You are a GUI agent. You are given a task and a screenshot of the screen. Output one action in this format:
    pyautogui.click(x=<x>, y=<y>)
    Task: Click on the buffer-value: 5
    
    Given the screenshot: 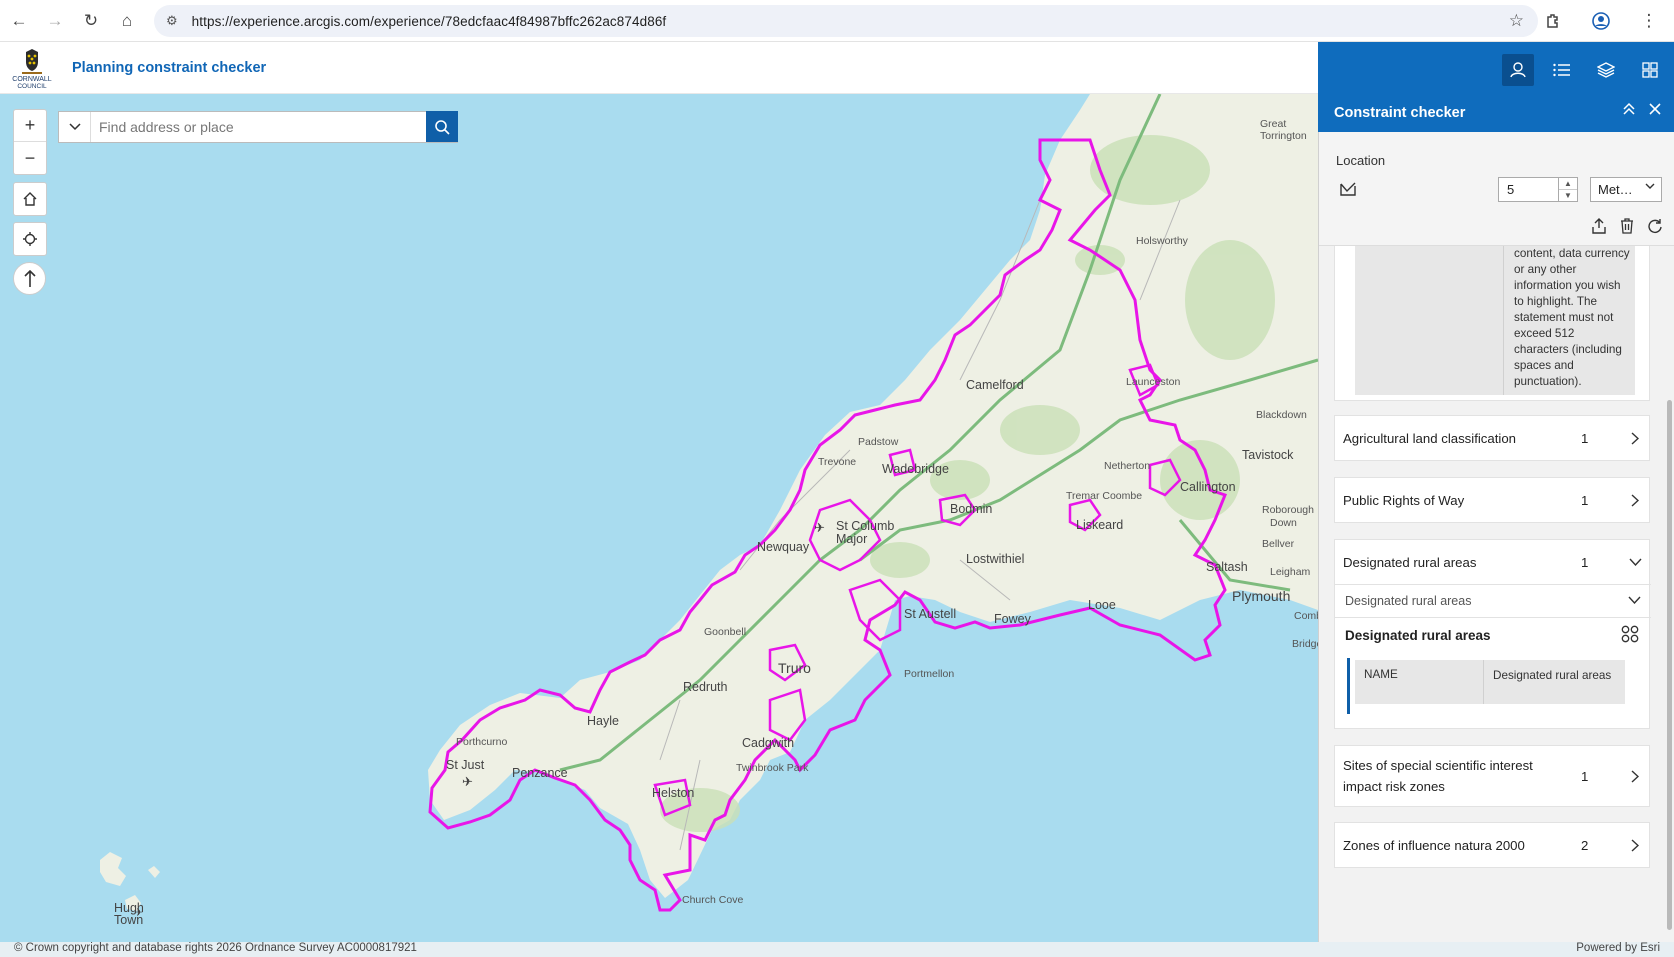 What is the action you would take?
    pyautogui.click(x=1510, y=189)
    